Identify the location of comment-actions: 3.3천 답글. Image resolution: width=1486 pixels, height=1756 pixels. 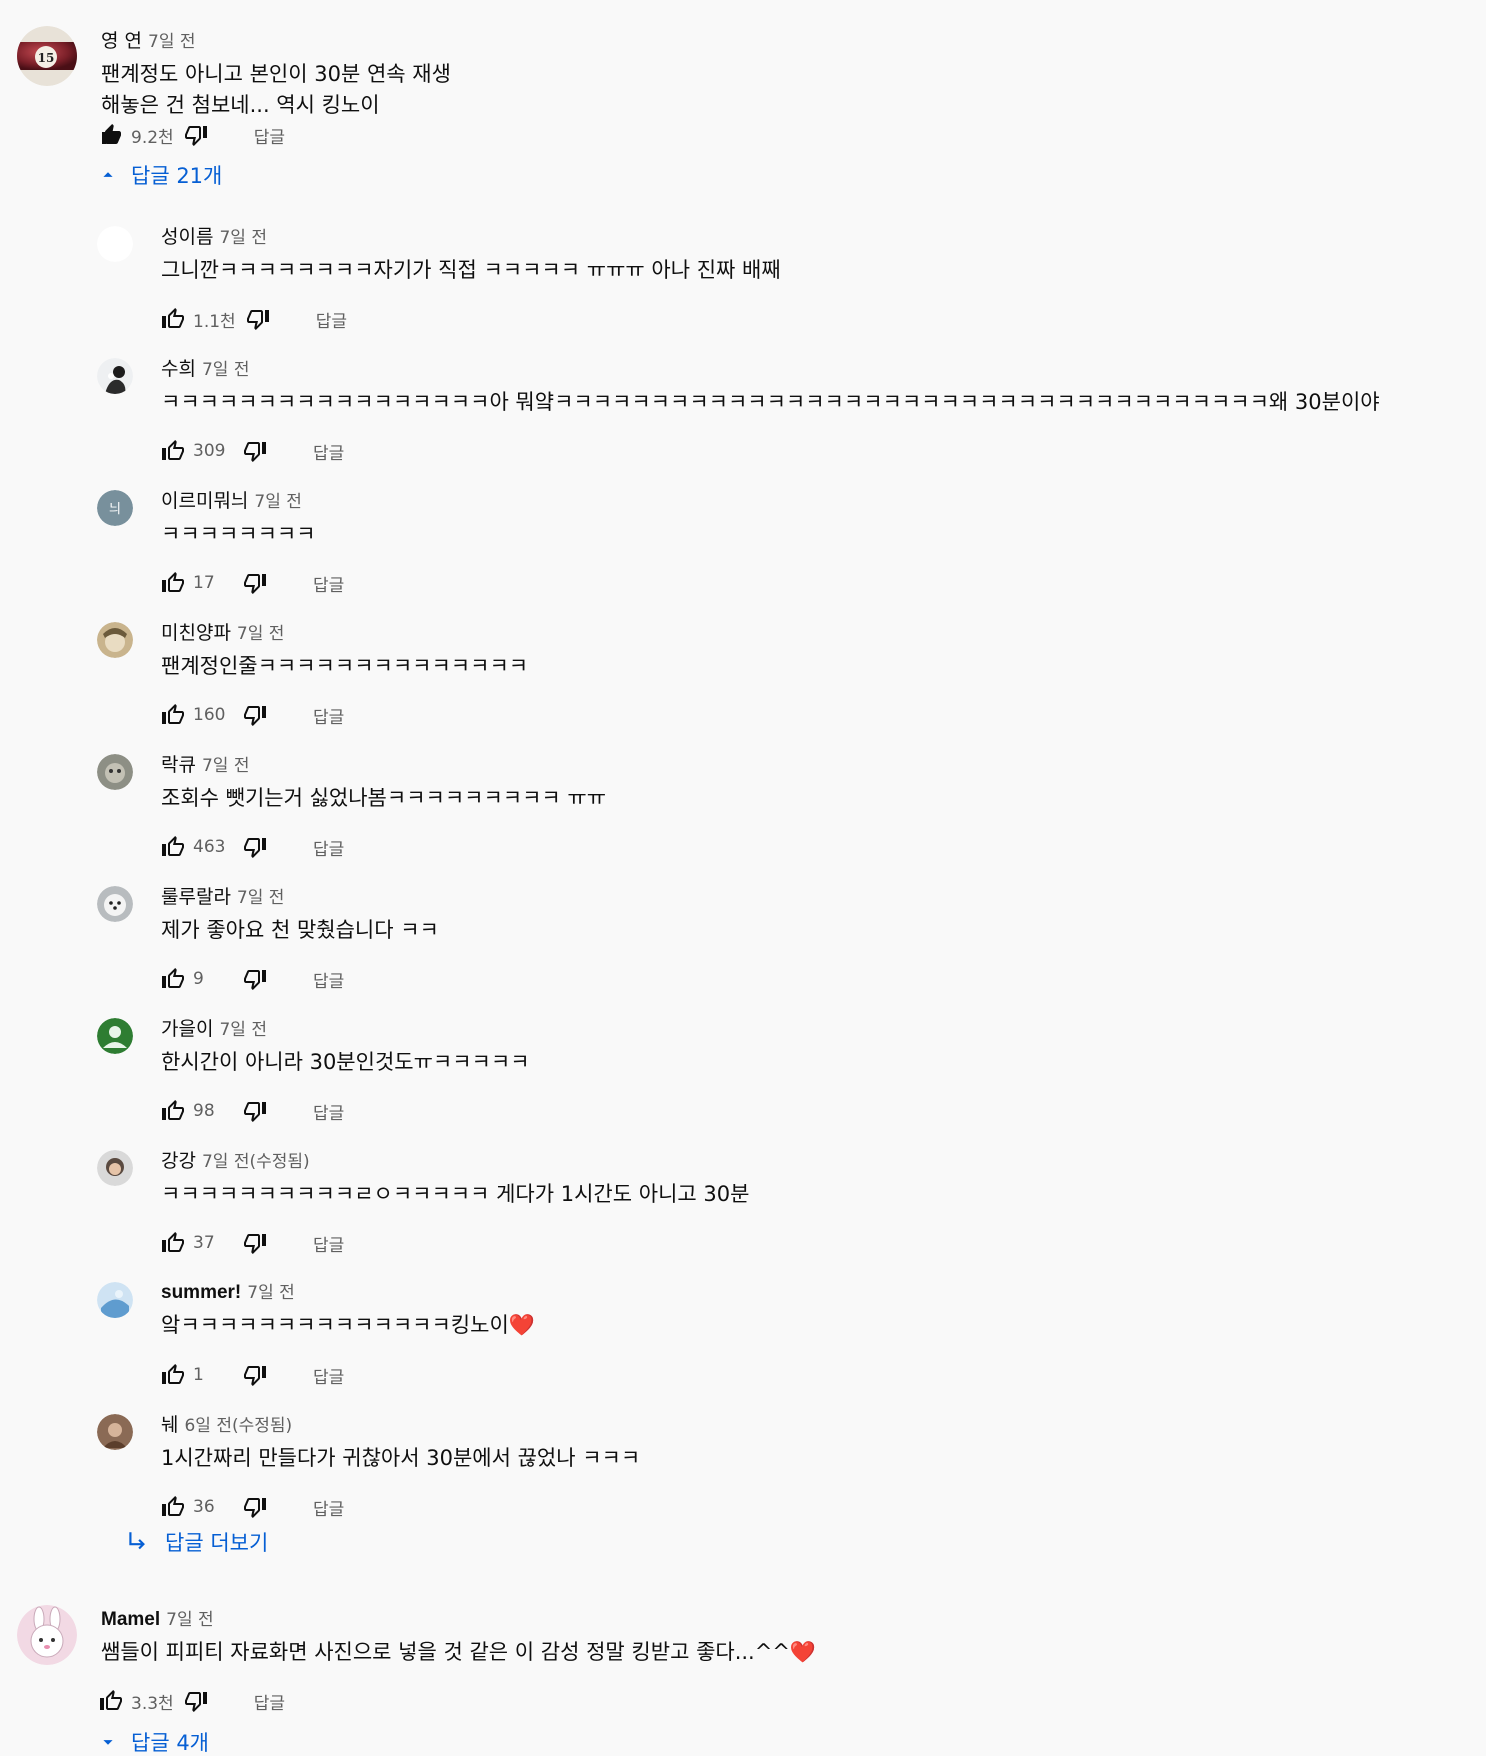
(191, 1701).